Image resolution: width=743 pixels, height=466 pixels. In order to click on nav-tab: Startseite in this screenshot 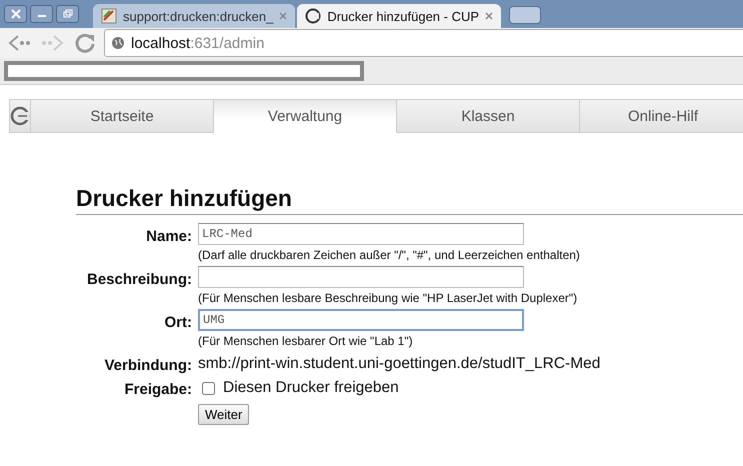, I will do `click(122, 116)`.